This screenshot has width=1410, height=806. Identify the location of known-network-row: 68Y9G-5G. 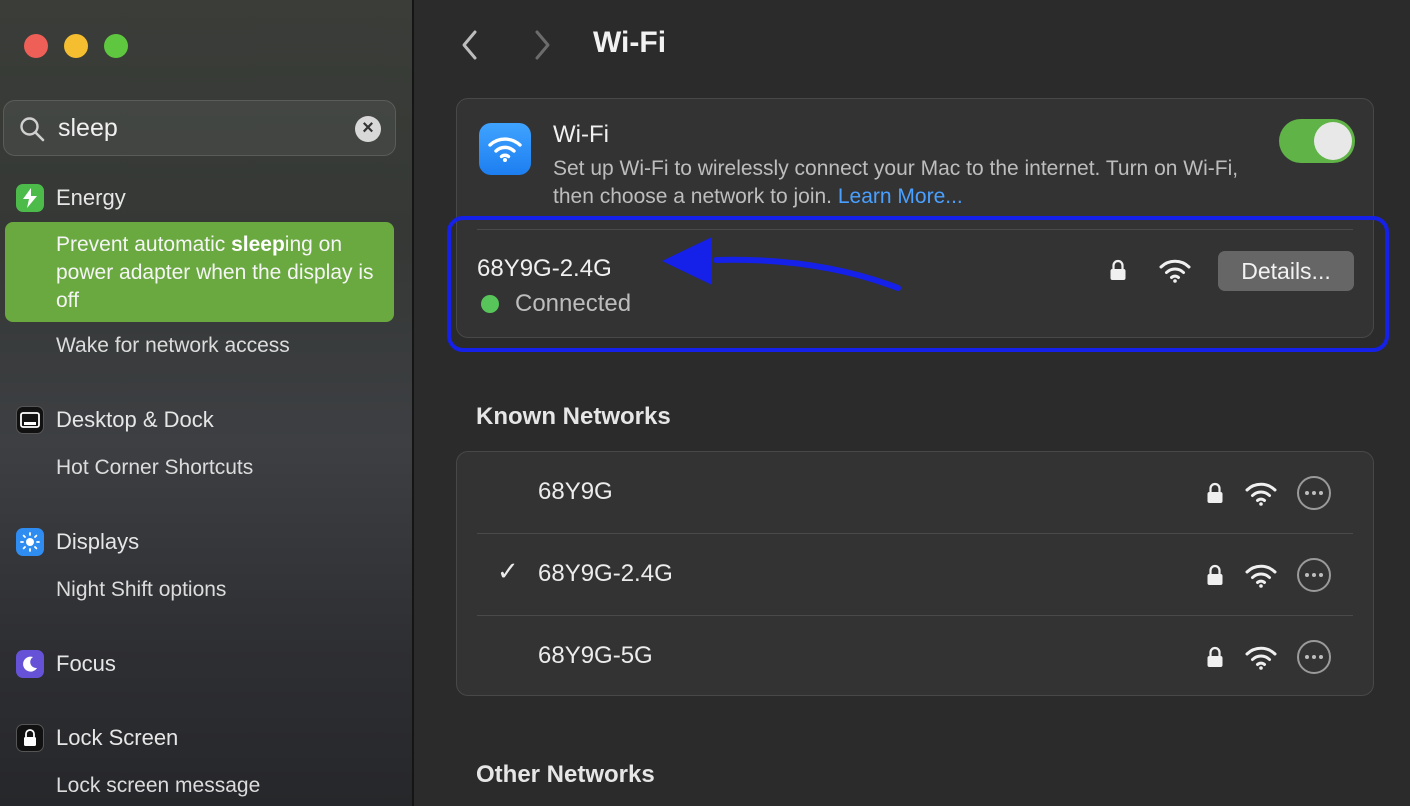
(916, 657).